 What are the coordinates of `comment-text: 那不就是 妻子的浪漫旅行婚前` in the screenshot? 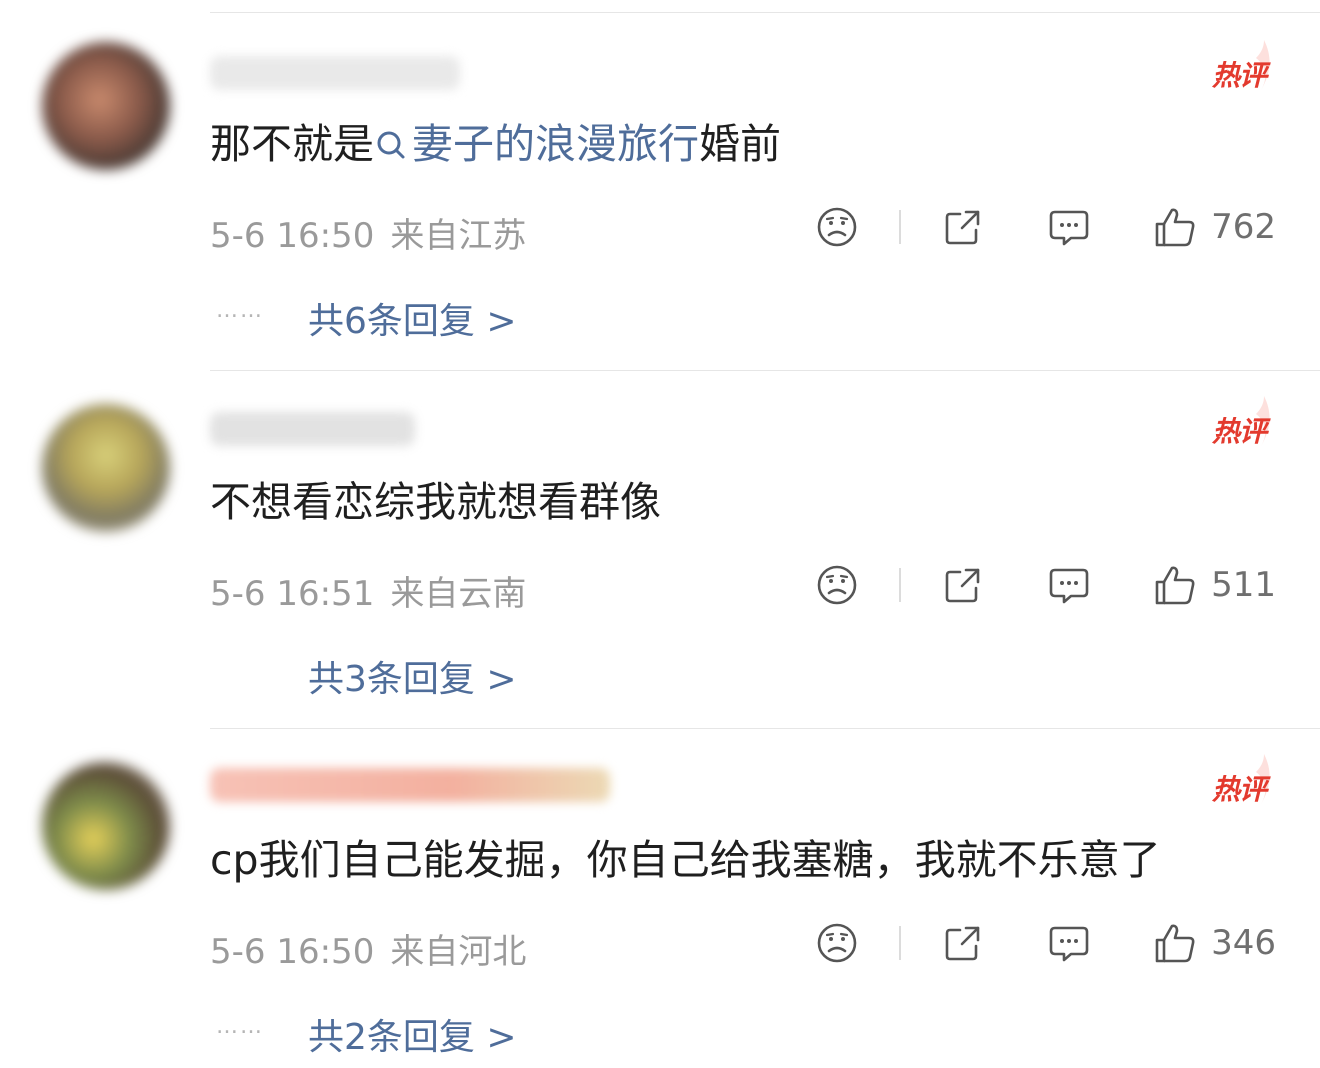 It's located at (495, 144).